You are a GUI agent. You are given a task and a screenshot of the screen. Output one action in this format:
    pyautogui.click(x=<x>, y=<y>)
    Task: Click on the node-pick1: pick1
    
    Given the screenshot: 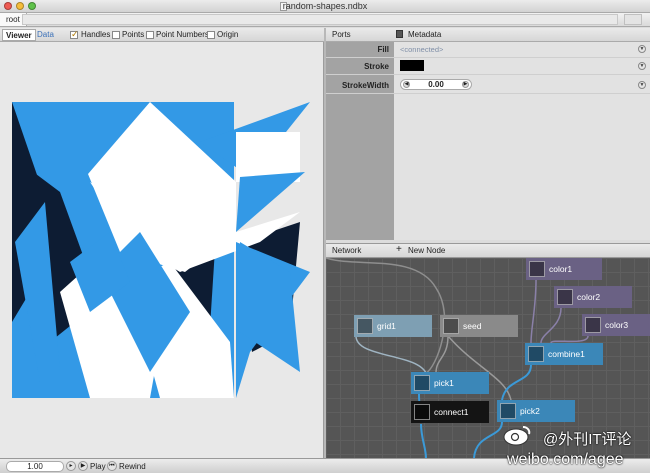 What is the action you would take?
    pyautogui.click(x=450, y=383)
    